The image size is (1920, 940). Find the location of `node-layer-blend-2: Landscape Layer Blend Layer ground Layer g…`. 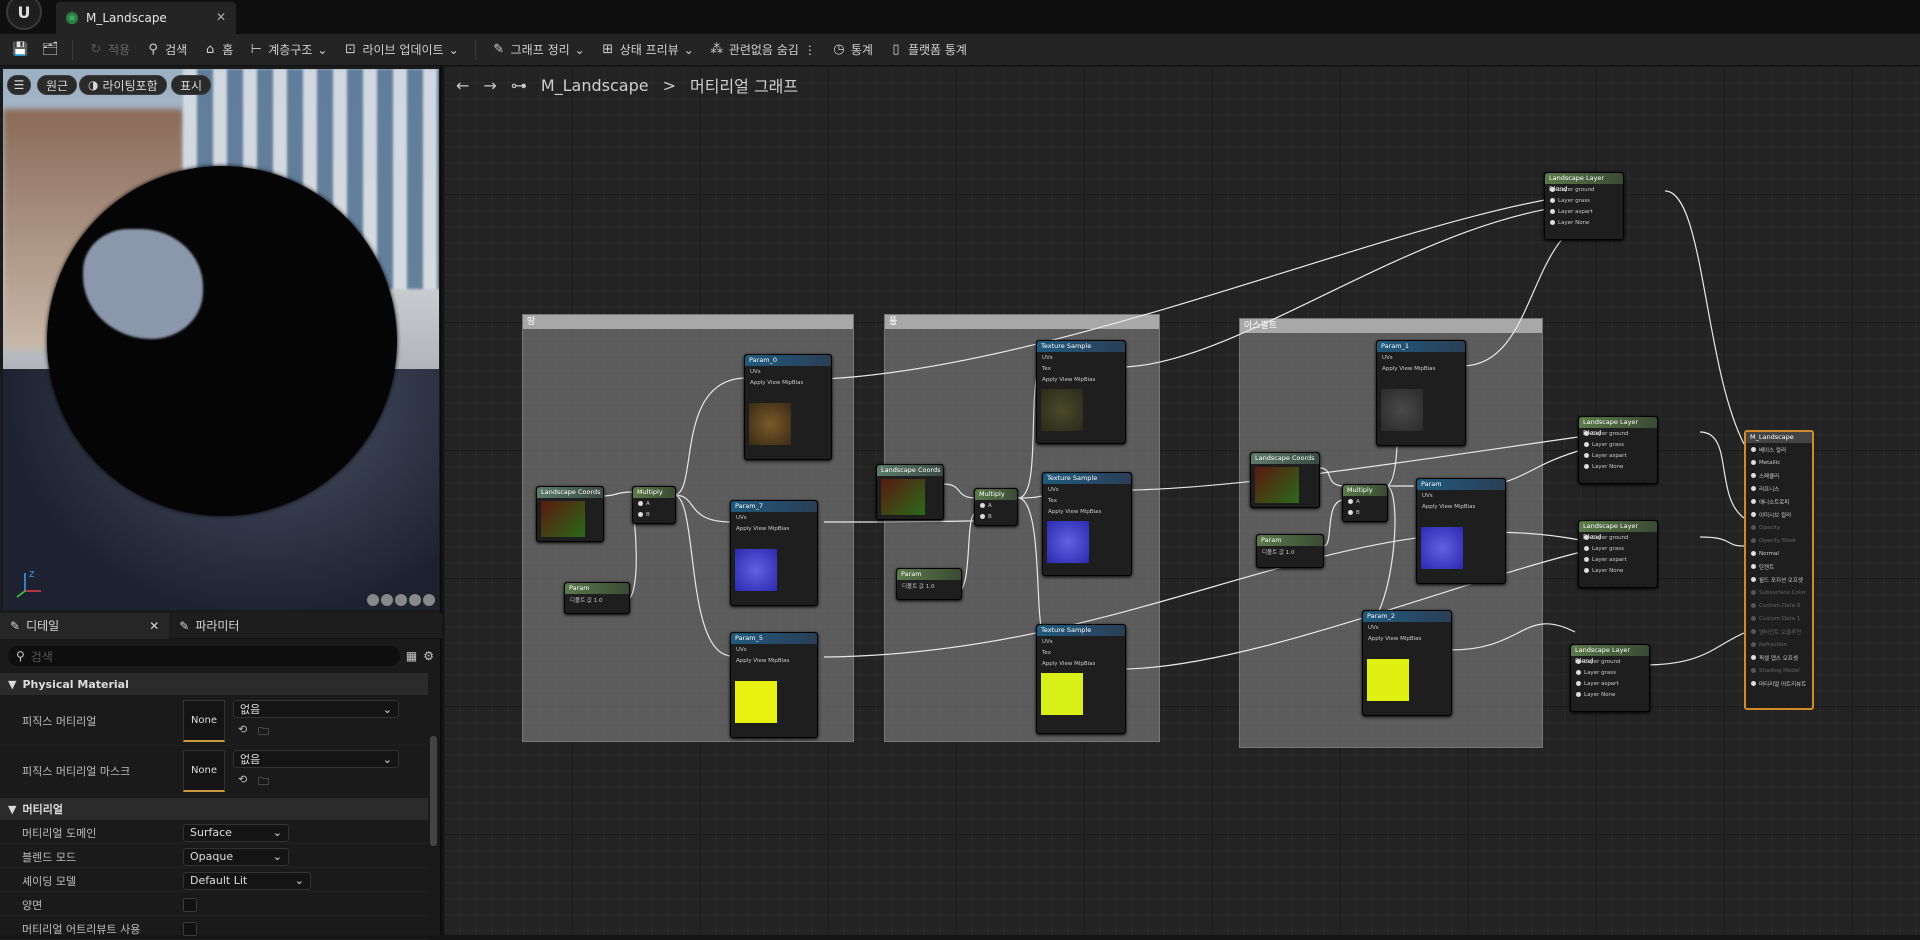

node-layer-blend-2: Landscape Layer Blend Layer ground Layer g… is located at coordinates (1618, 450).